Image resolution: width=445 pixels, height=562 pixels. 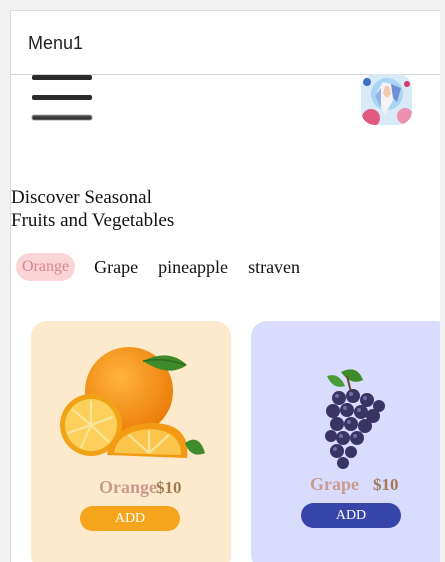 What do you see at coordinates (55, 43) in the screenshot?
I see `menu-title: Menu1` at bounding box center [55, 43].